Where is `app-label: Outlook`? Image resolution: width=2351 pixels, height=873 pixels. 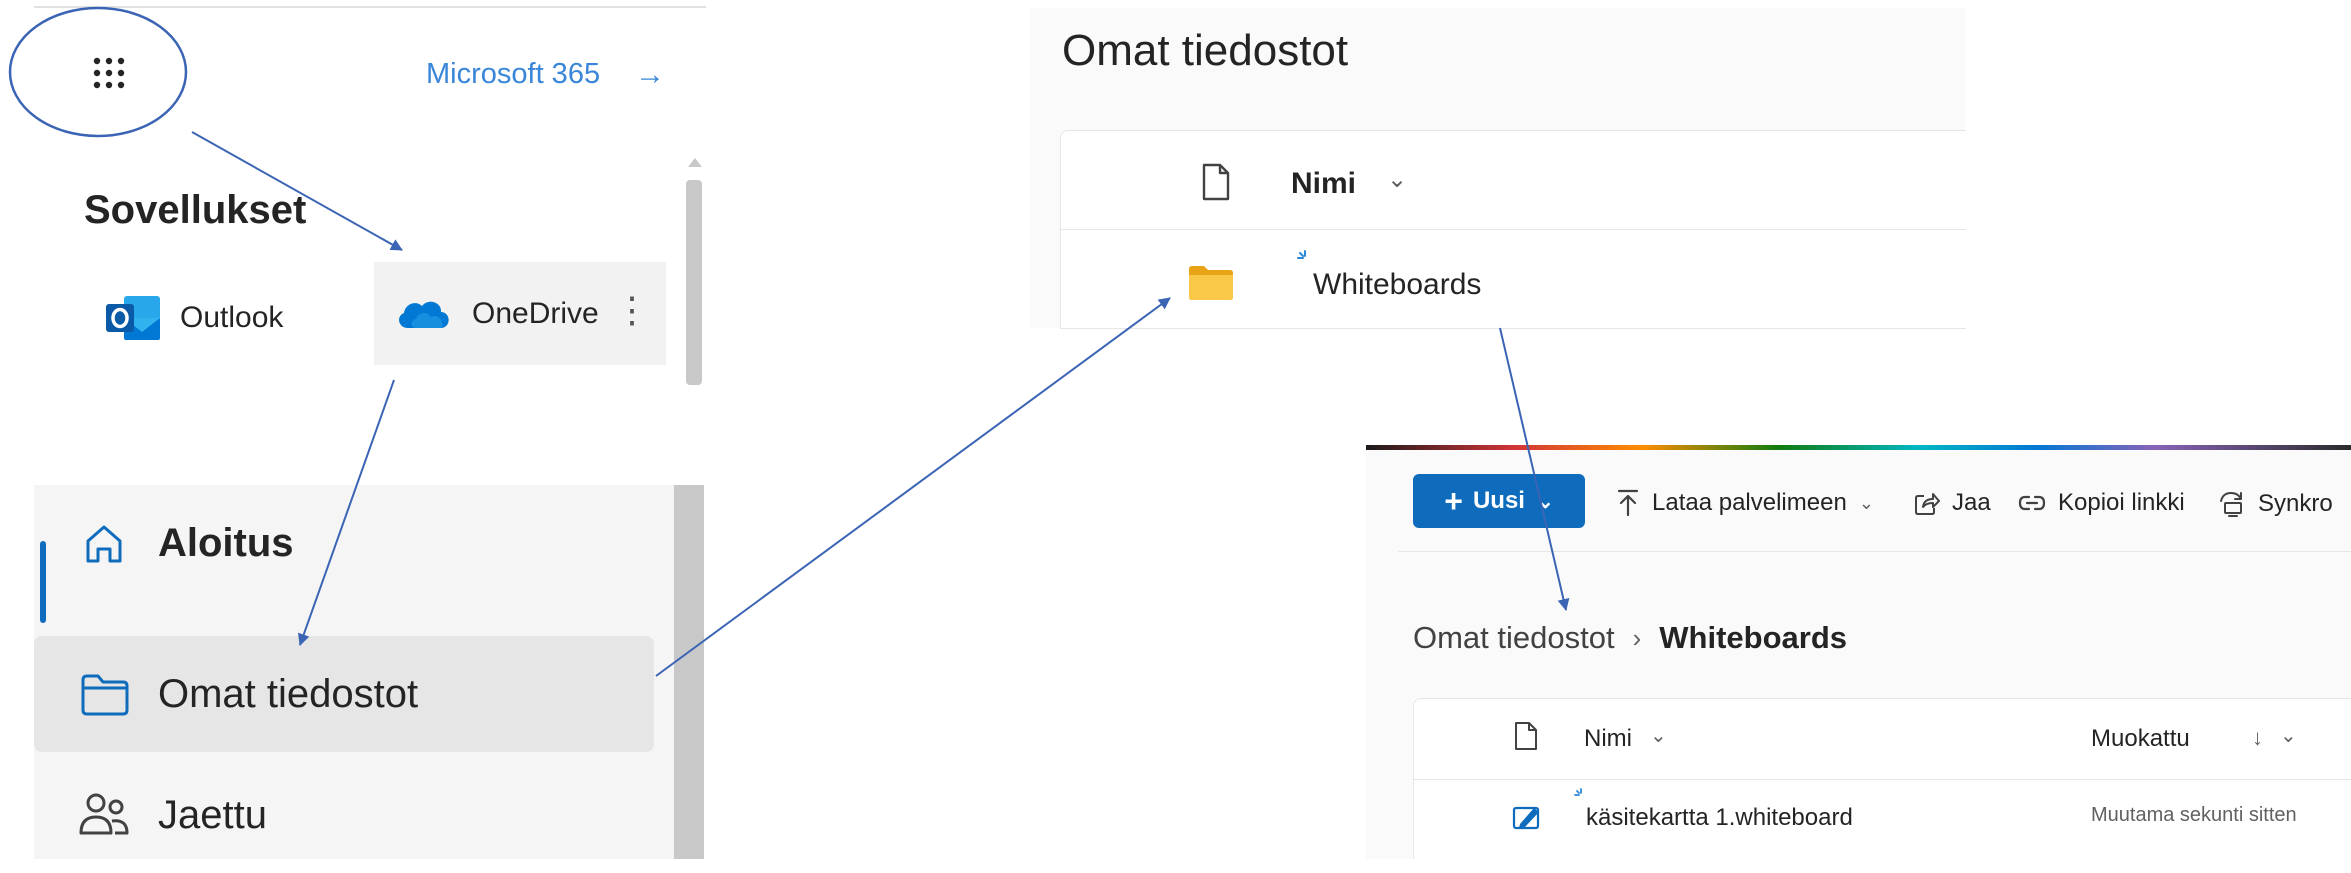 app-label: Outlook is located at coordinates (232, 317).